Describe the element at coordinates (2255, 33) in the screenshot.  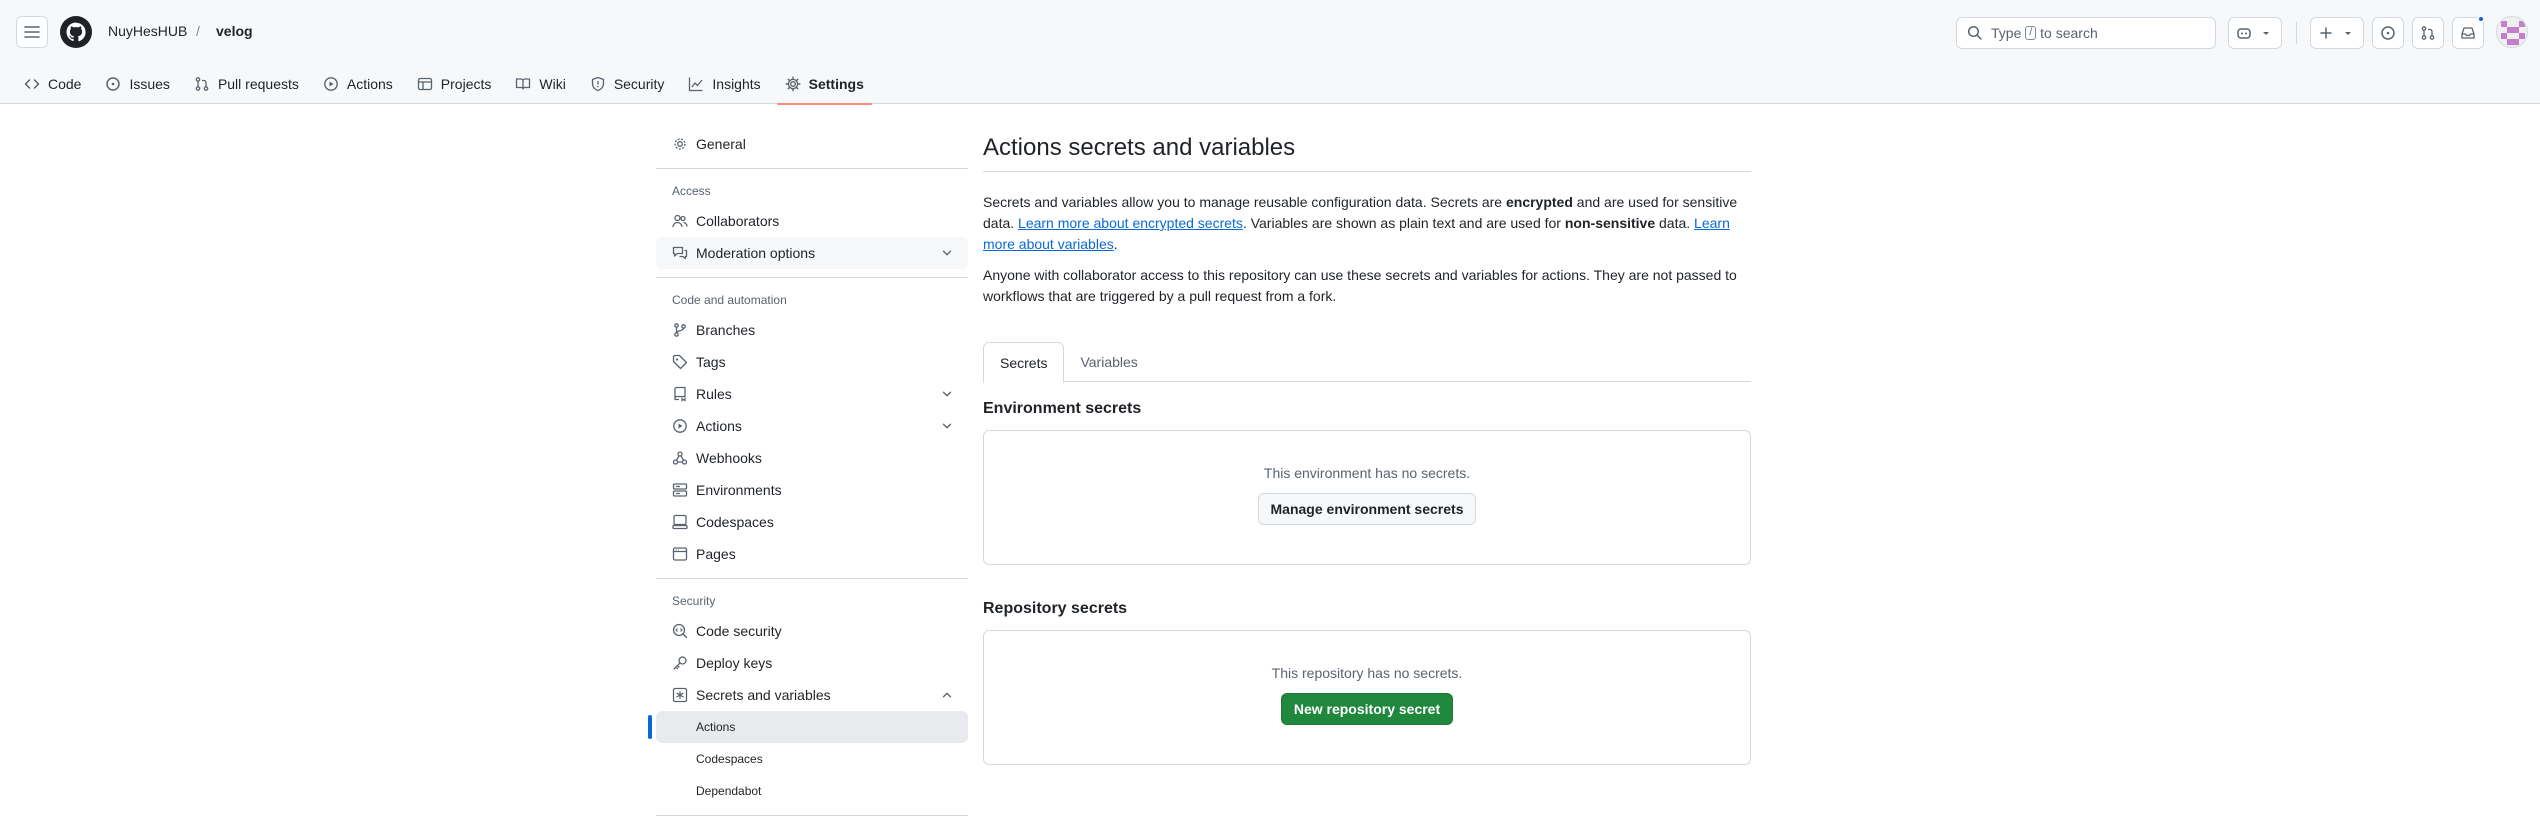
I see `copilot-button` at that location.